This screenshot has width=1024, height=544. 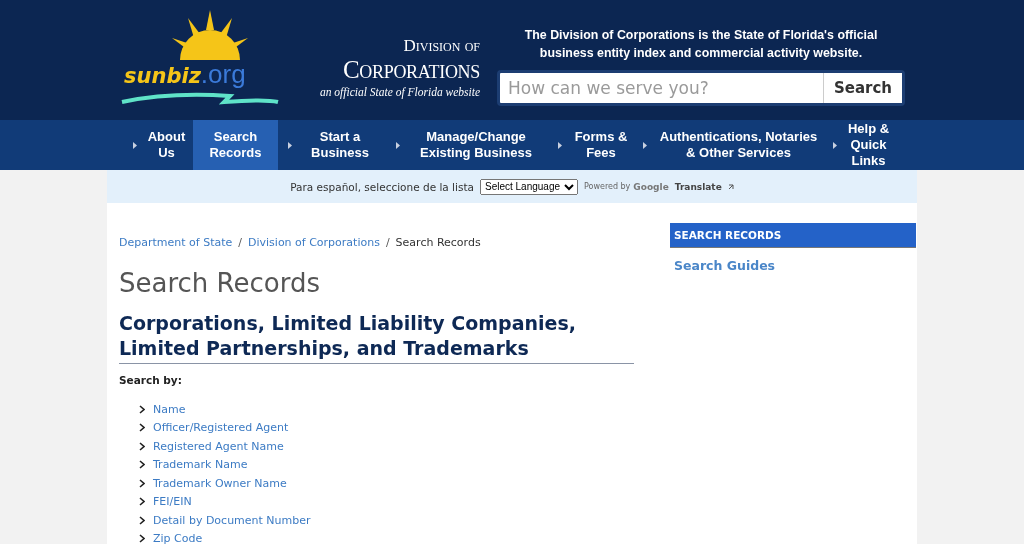 What do you see at coordinates (441, 46) in the screenshot?
I see `division-label: Division of` at bounding box center [441, 46].